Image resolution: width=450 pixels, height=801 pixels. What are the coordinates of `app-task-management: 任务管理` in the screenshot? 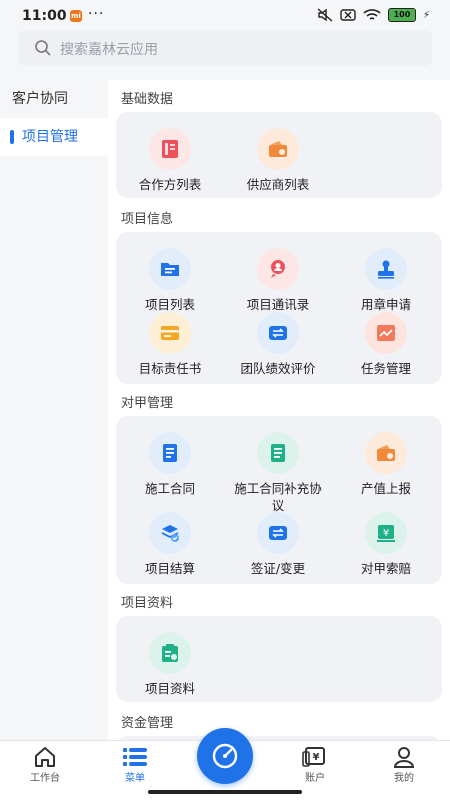 It's located at (386, 344).